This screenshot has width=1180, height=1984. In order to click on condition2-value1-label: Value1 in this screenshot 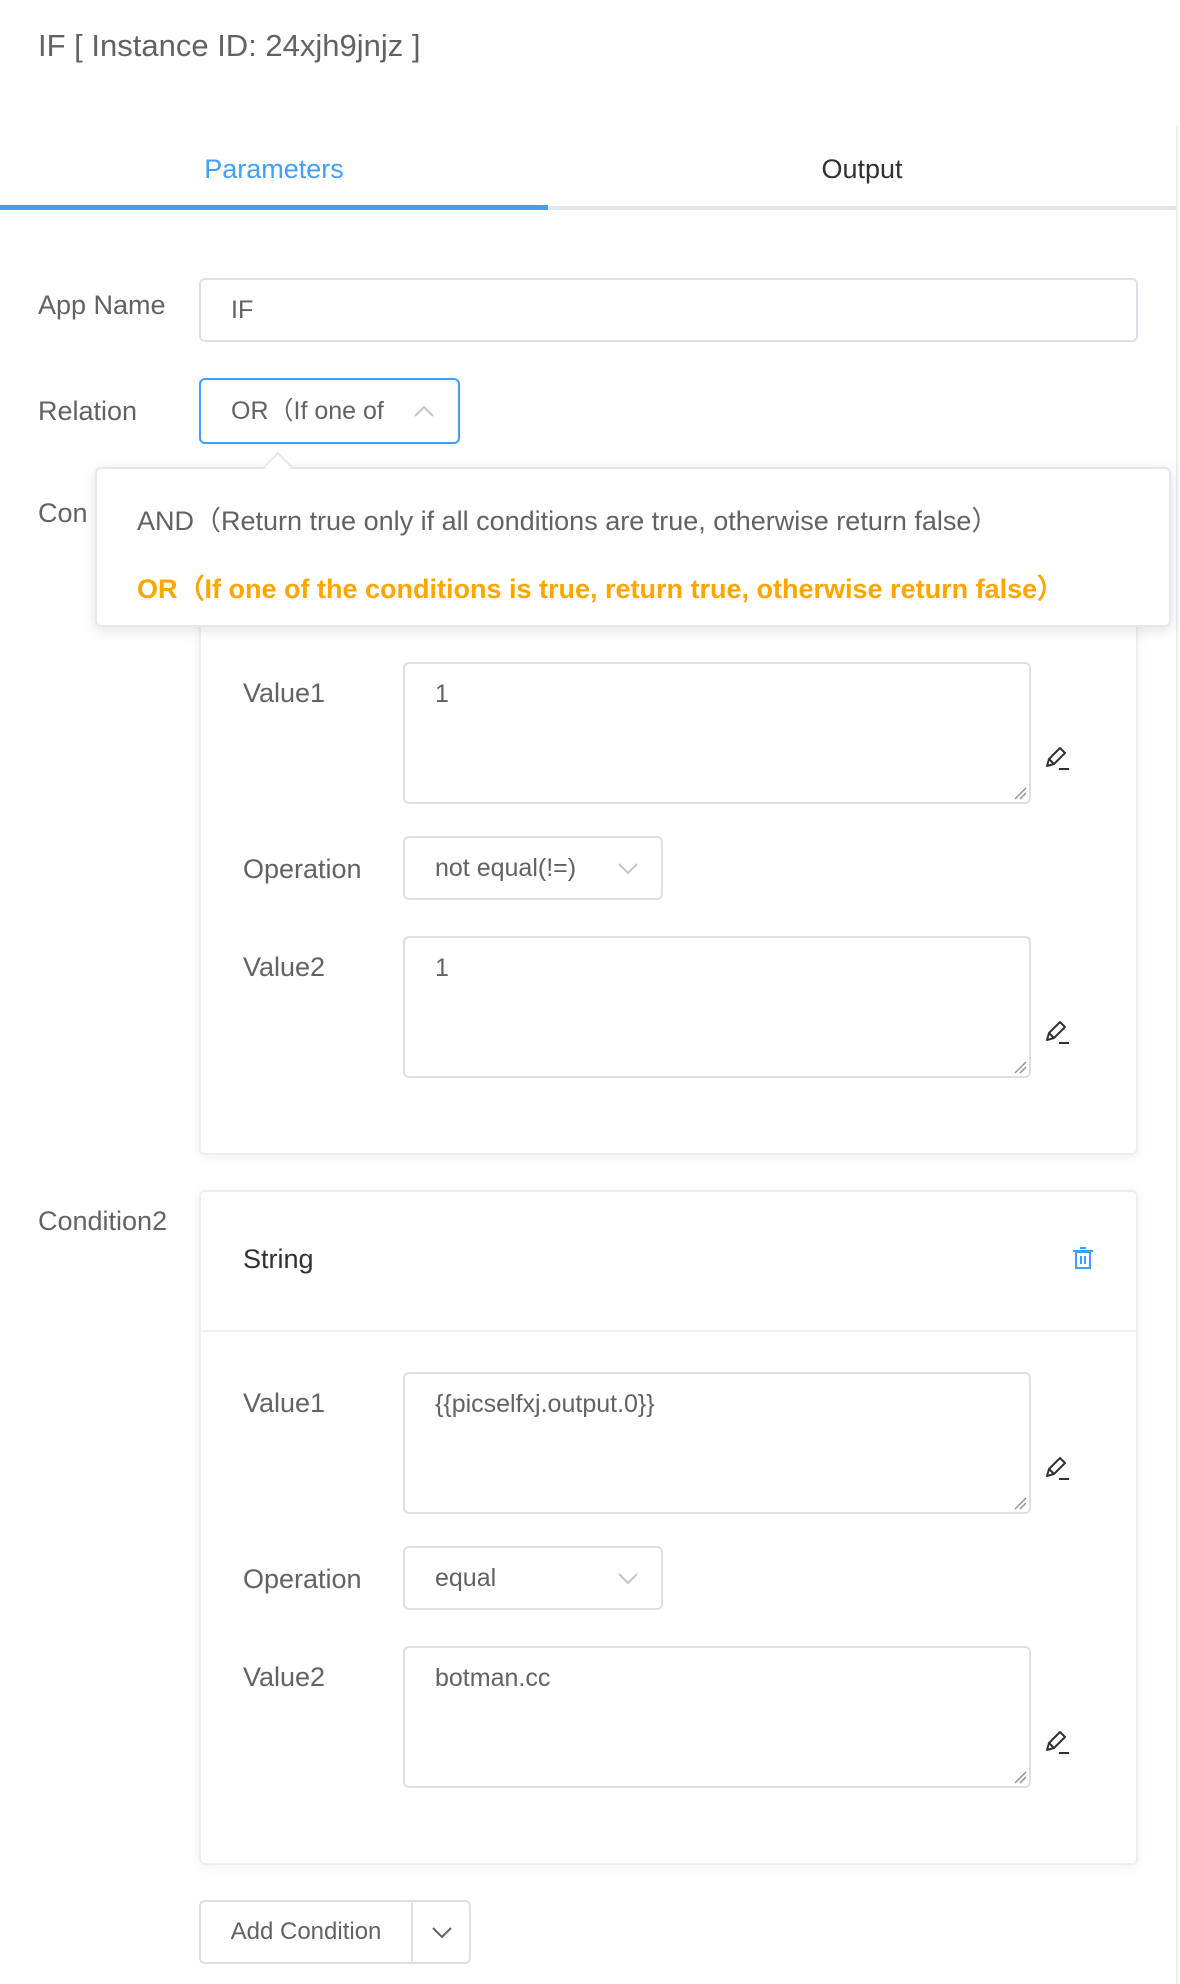, I will do `click(284, 1403)`.